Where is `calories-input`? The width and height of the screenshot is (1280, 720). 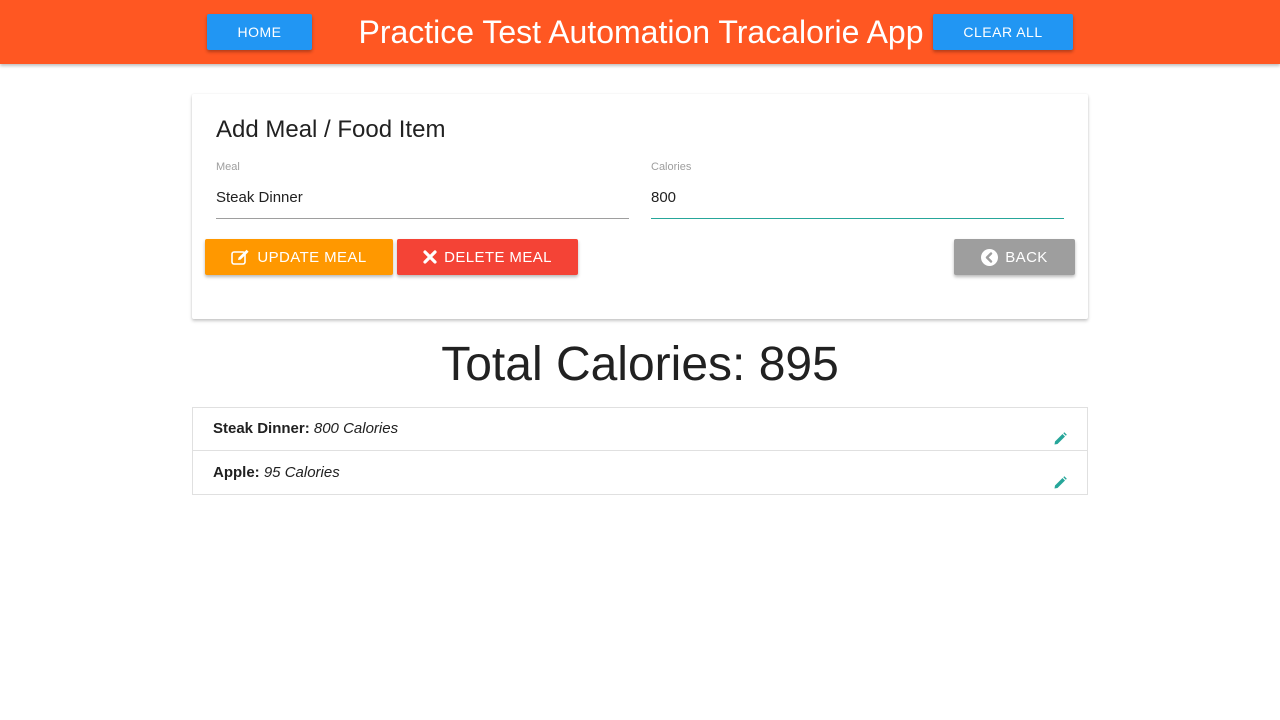 calories-input is located at coordinates (857, 202).